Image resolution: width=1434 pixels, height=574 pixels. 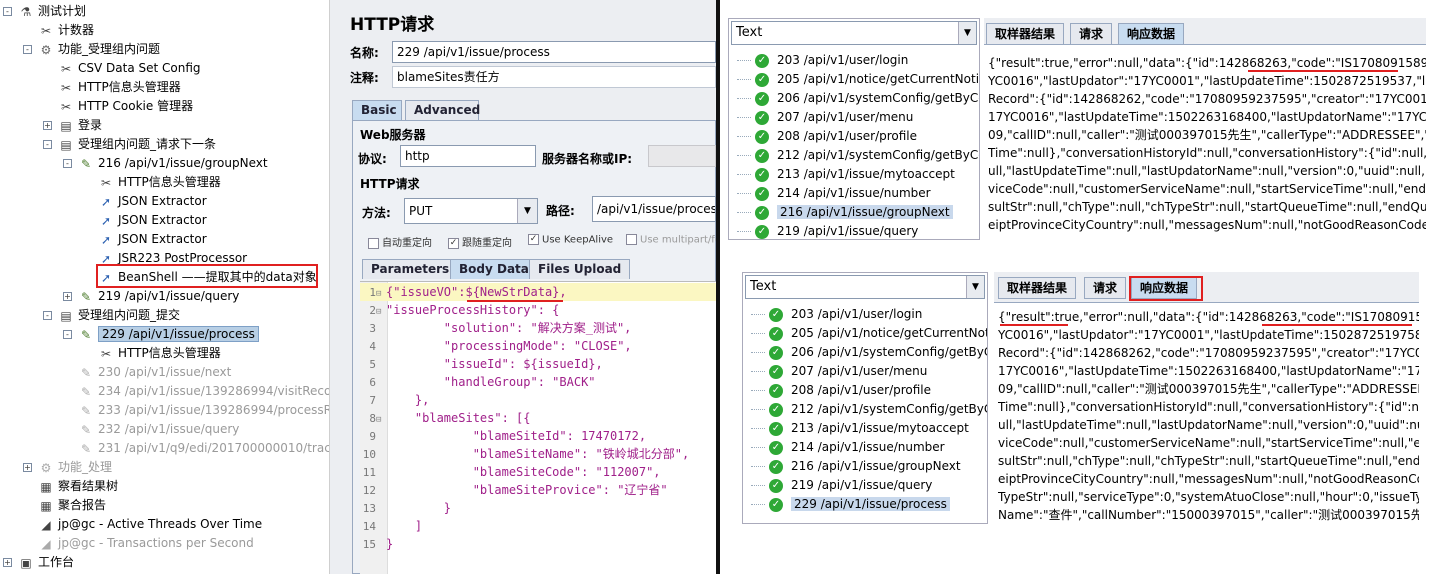 What do you see at coordinates (150, 524) in the screenshot?
I see `tree-item: ◢ jp@gc - Active Threads Over Time` at bounding box center [150, 524].